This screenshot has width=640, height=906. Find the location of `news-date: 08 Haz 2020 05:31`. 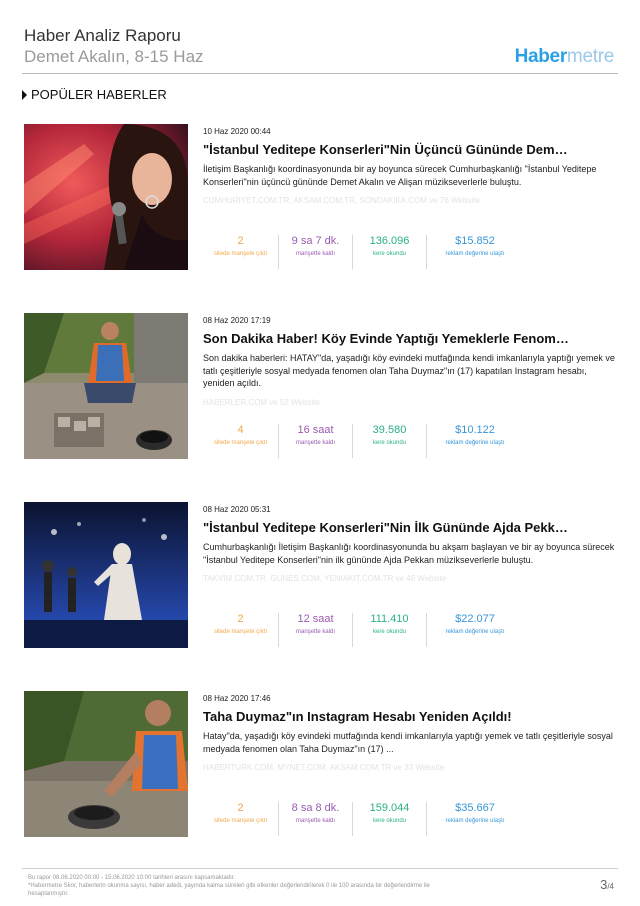

news-date: 08 Haz 2020 05:31 is located at coordinates (237, 509).